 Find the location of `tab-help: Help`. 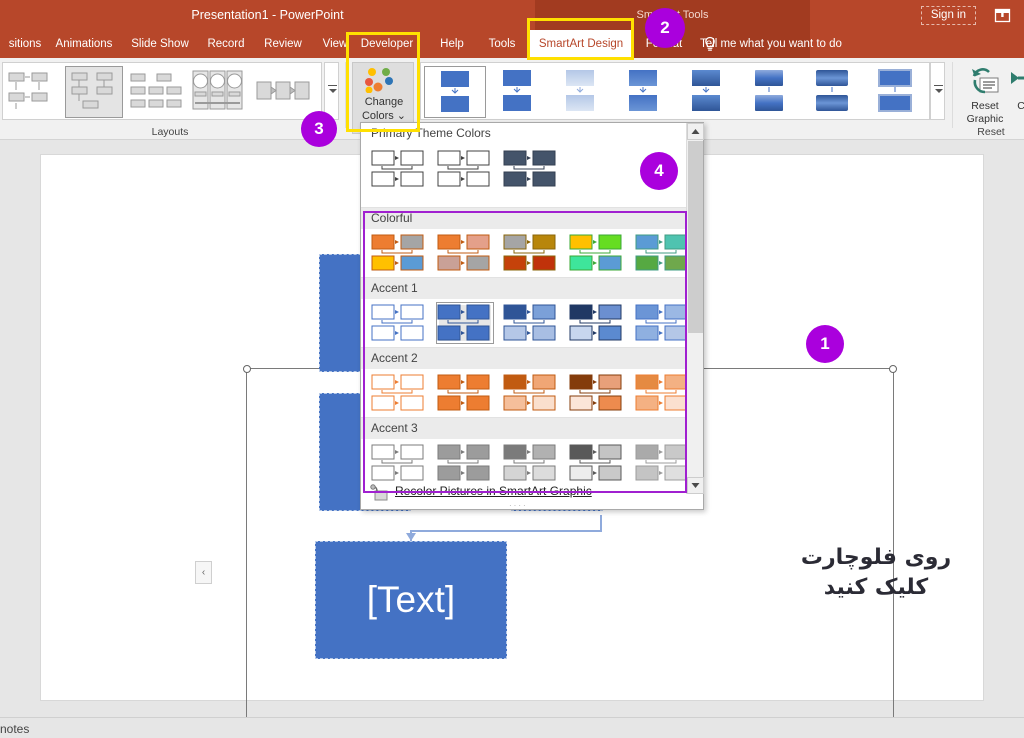

tab-help: Help is located at coordinates (452, 44).